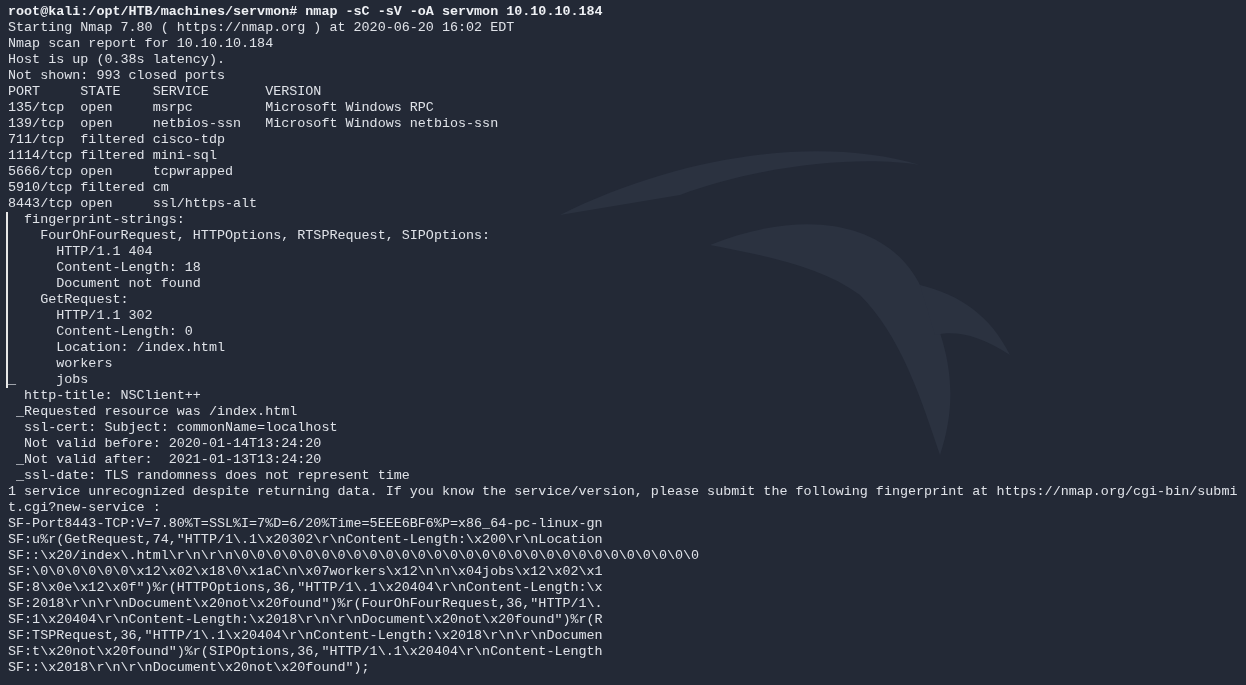 Image resolution: width=1246 pixels, height=685 pixels. Describe the element at coordinates (120, 171) in the screenshot. I see `output-line: 5666/tcp open tcpwrapped` at that location.